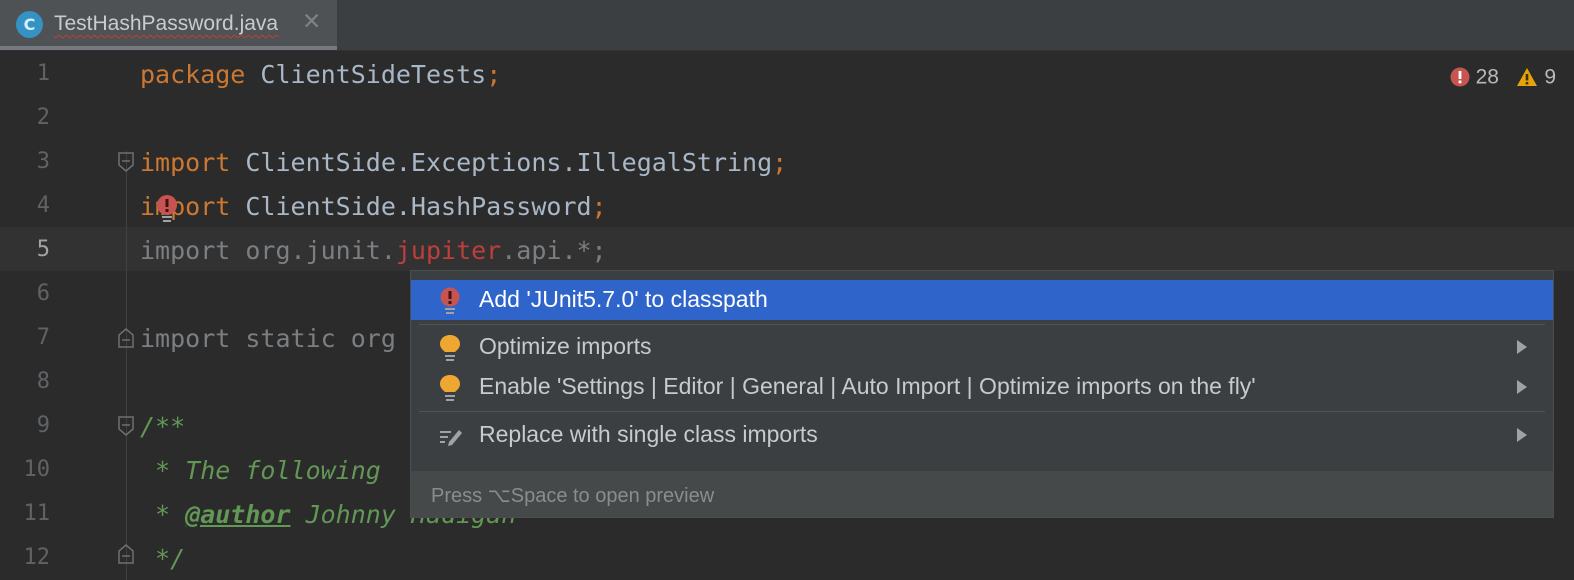 This screenshot has width=1574, height=580. Describe the element at coordinates (260, 470) in the screenshot. I see `code-line-10: * The following` at that location.